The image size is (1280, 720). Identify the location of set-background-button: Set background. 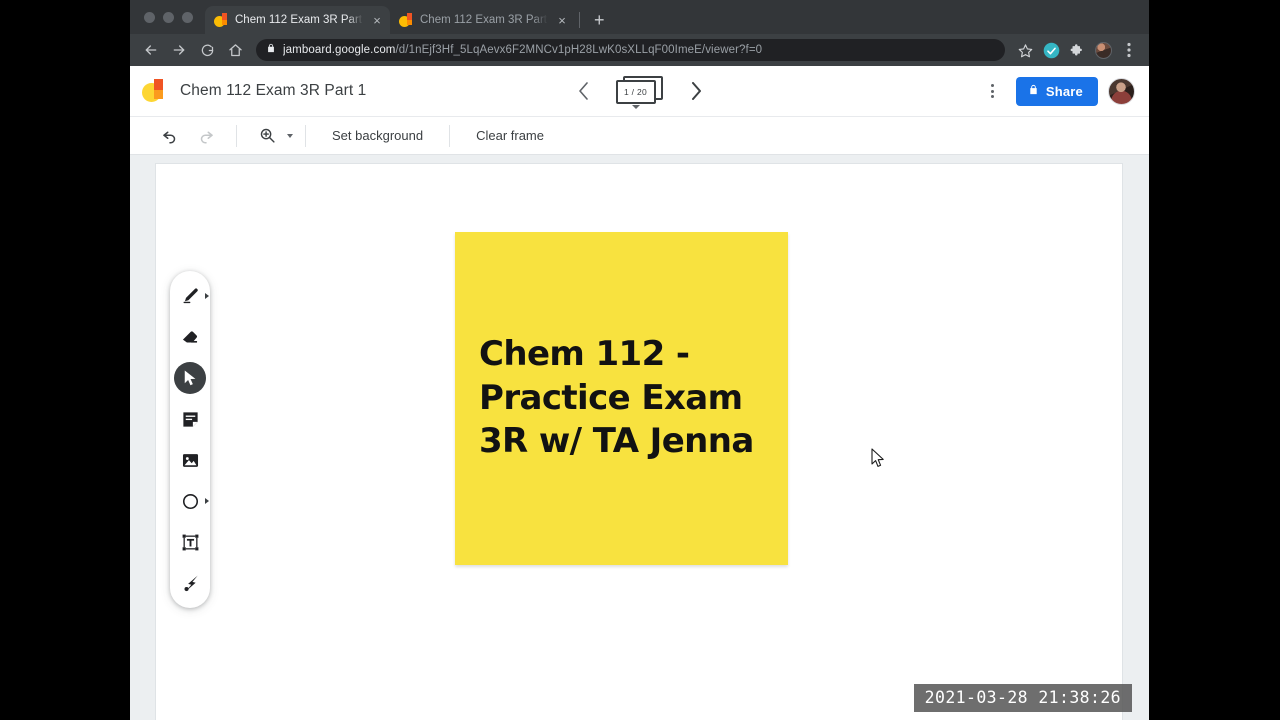
(377, 135).